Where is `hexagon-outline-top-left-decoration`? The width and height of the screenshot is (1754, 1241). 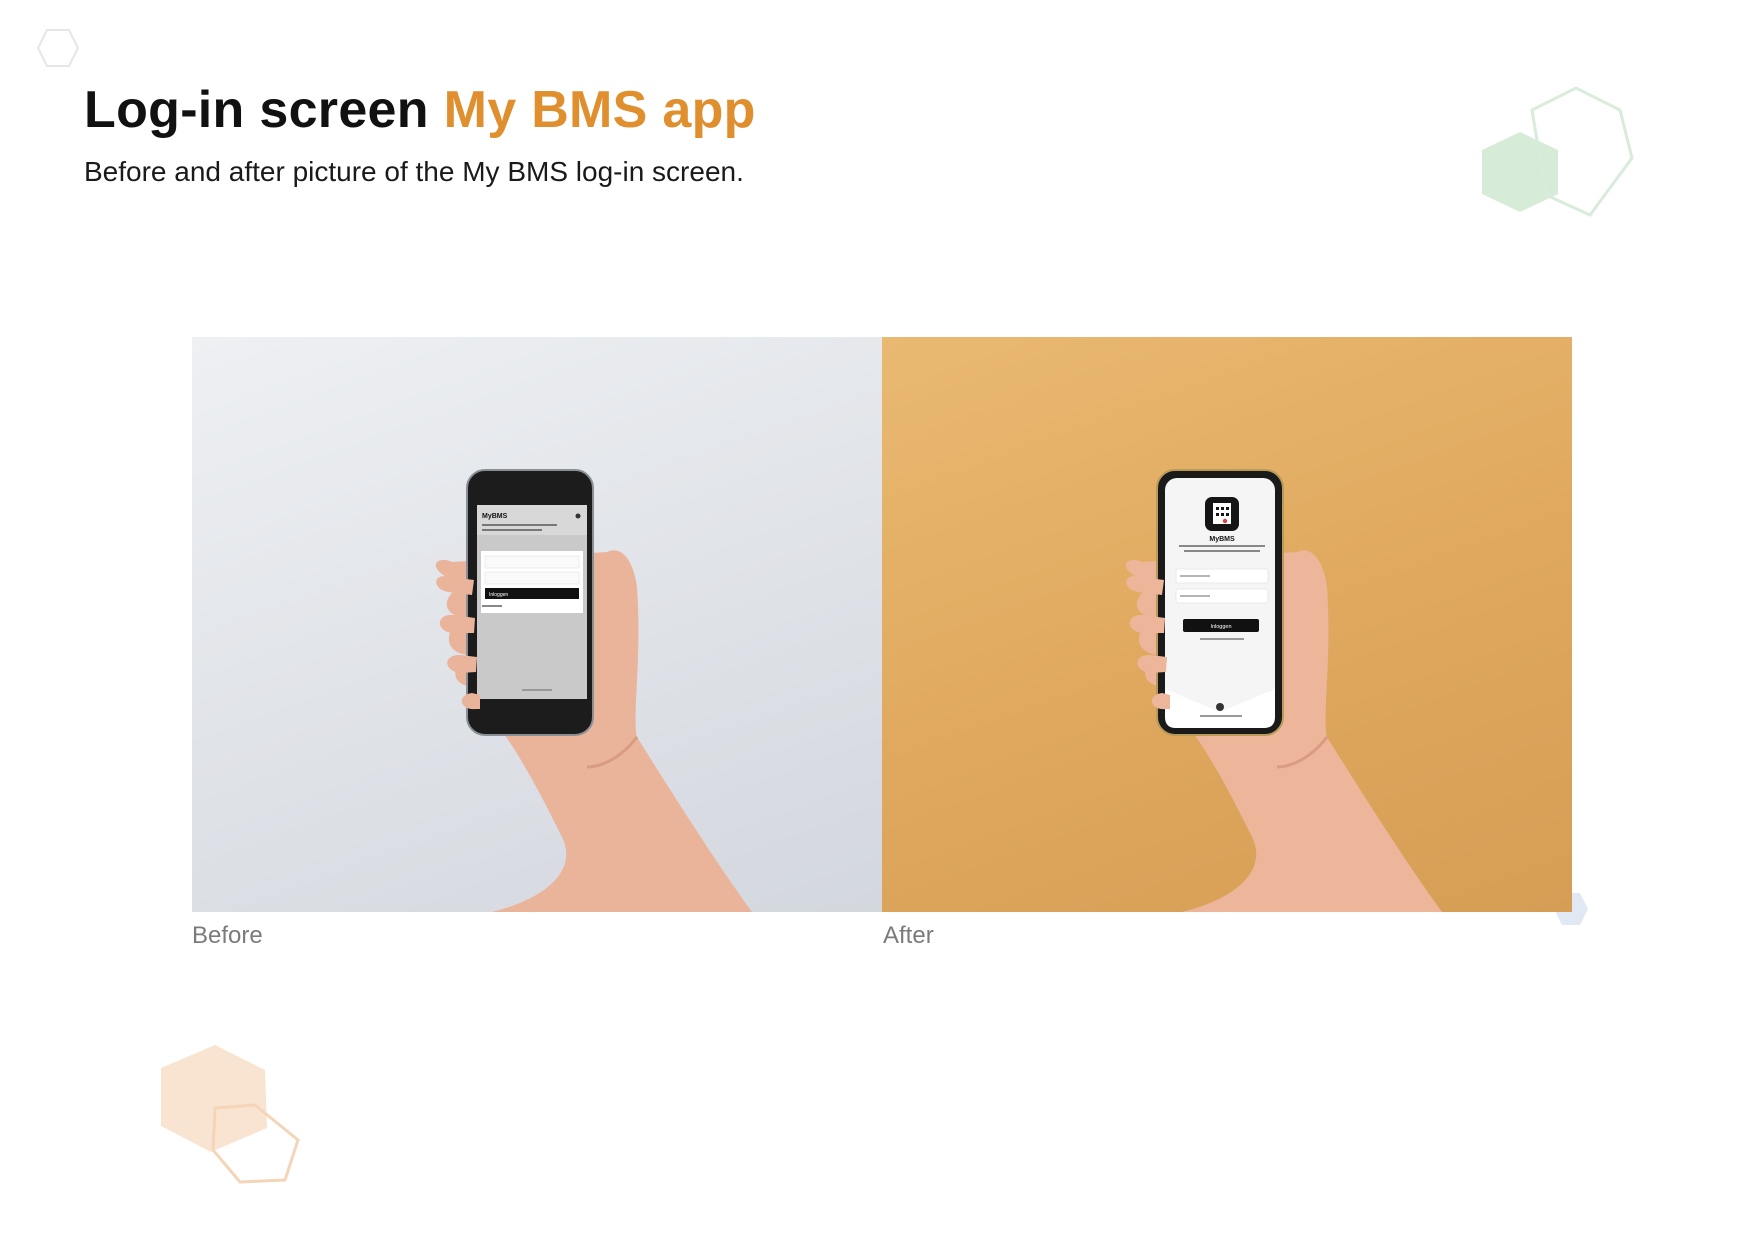
hexagon-outline-top-left-decoration is located at coordinates (58, 48).